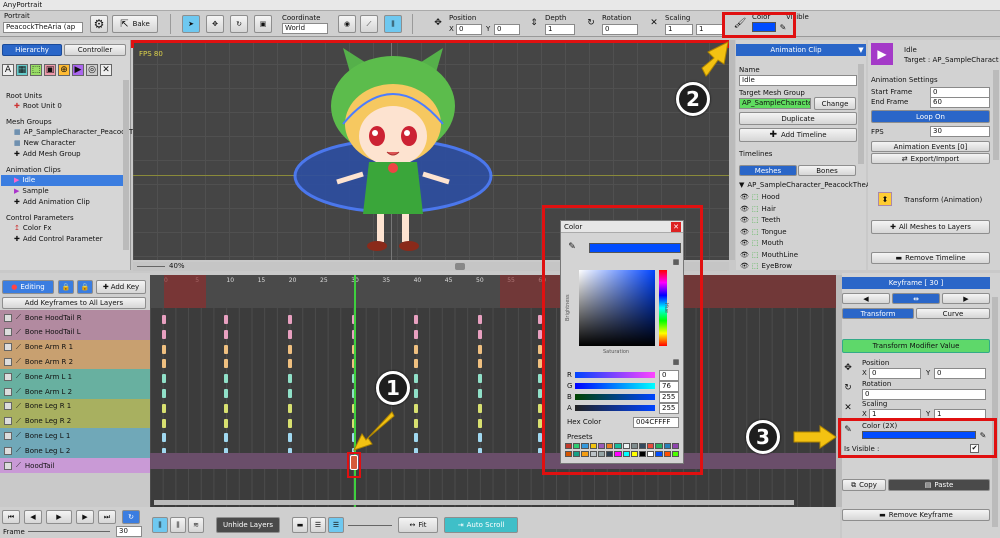 The height and width of the screenshot is (538, 1000). Describe the element at coordinates (33, 228) in the screenshot. I see `tree-color-fx: ↥ Color Fx` at that location.